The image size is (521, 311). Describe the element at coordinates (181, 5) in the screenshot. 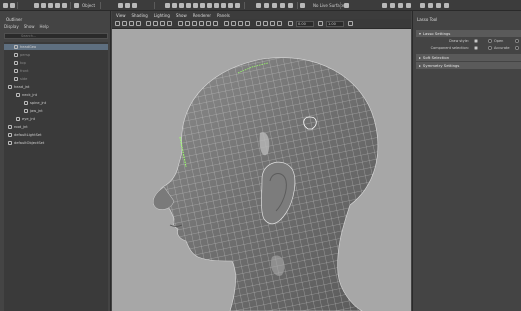

I see `mask-face-icon` at that location.